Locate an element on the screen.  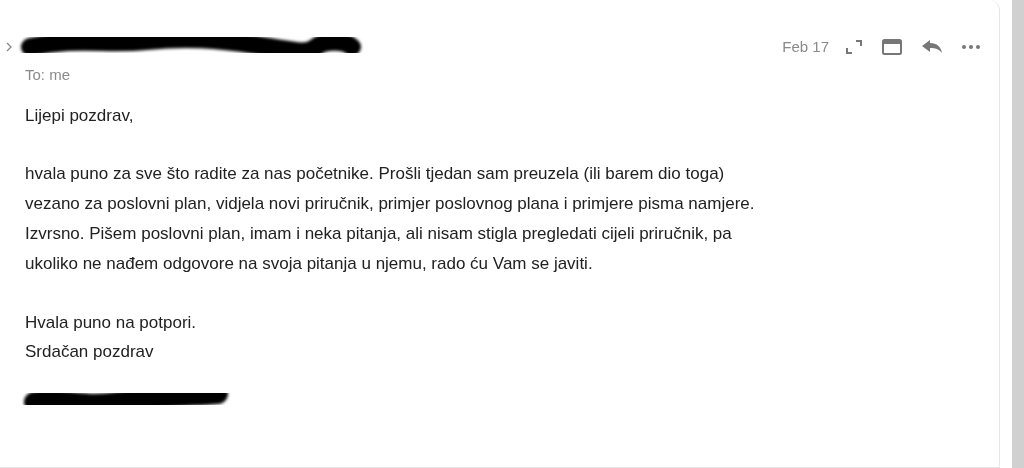
reply-icon is located at coordinates (932, 47).